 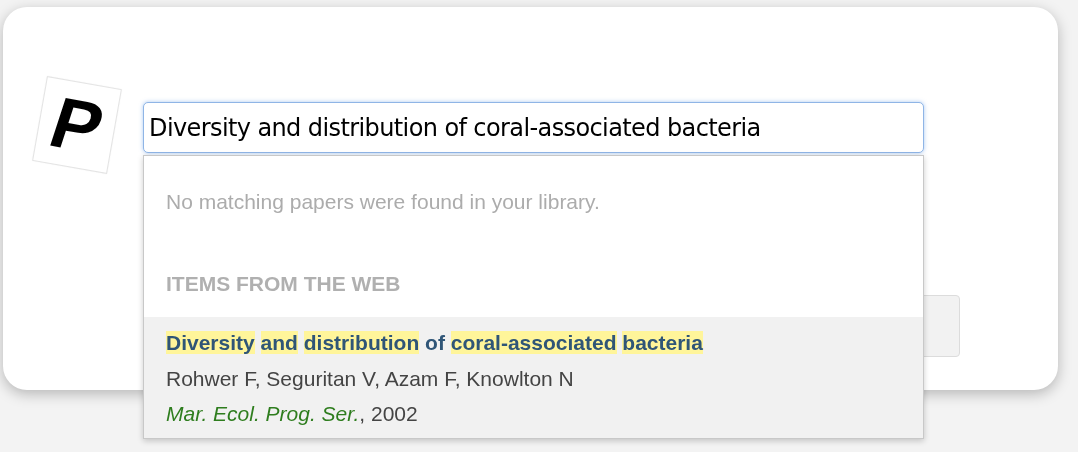 What do you see at coordinates (370, 378) in the screenshot?
I see `result-authors: Rohwer F, Seguritan V, Azam F, Knowlton N` at bounding box center [370, 378].